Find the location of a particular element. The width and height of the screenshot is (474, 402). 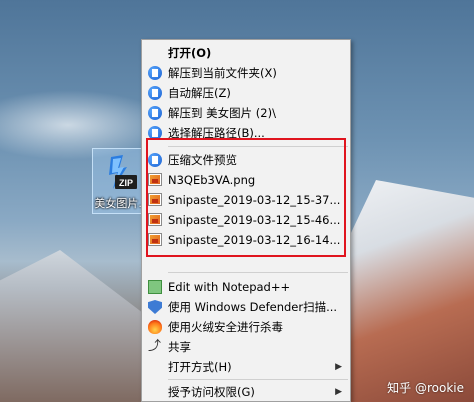

menu-item-auto-extract: 自动解压(Z) is located at coordinates (246, 93).